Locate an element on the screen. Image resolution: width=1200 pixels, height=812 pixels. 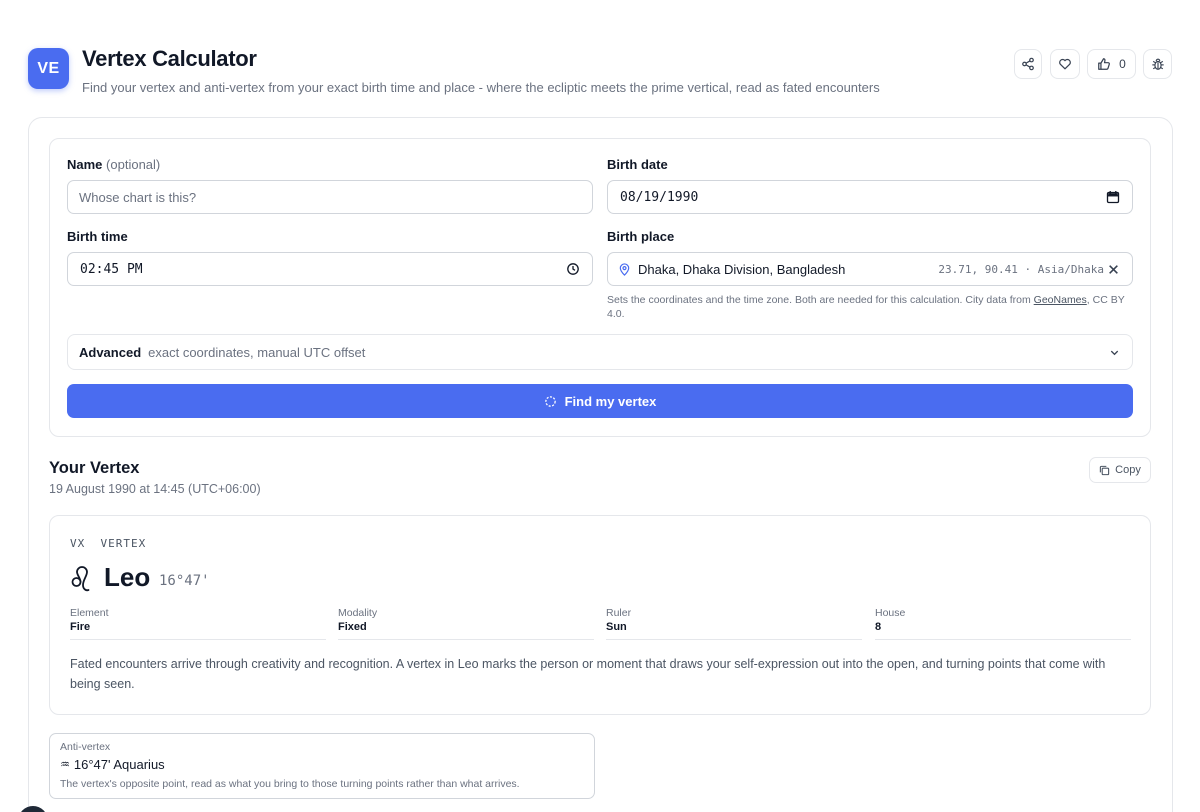
attribute-modality: Modality Fixed is located at coordinates (466, 623).